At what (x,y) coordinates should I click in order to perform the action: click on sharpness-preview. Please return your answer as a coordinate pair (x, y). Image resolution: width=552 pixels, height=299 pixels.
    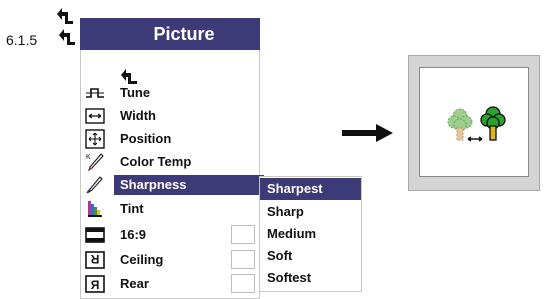
    Looking at the image, I should click on (474, 123).